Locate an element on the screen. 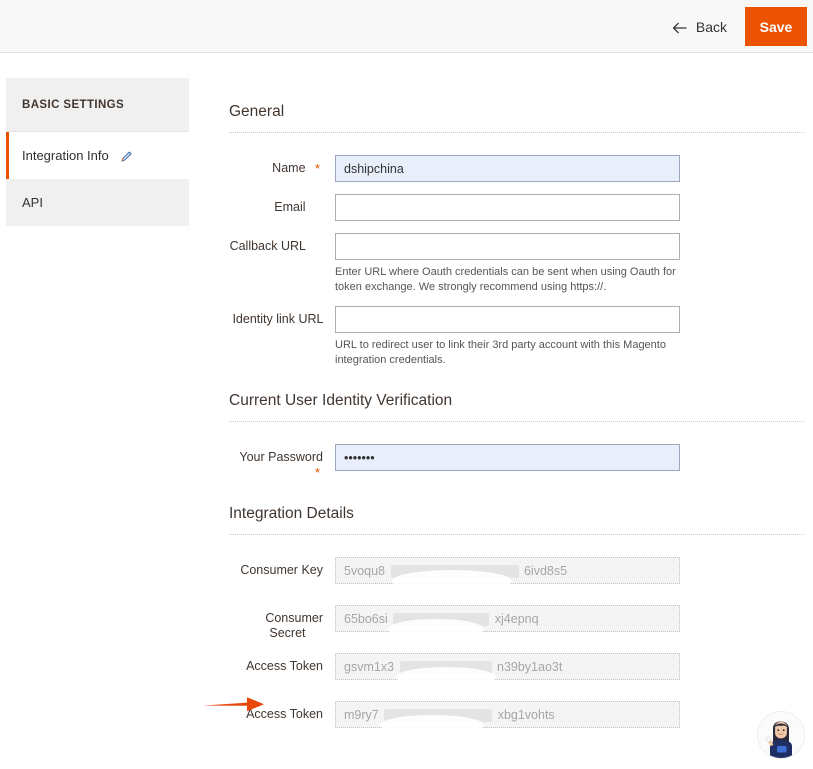 The height and width of the screenshot is (769, 813). field-label-text: Your Password is located at coordinates (281, 457).